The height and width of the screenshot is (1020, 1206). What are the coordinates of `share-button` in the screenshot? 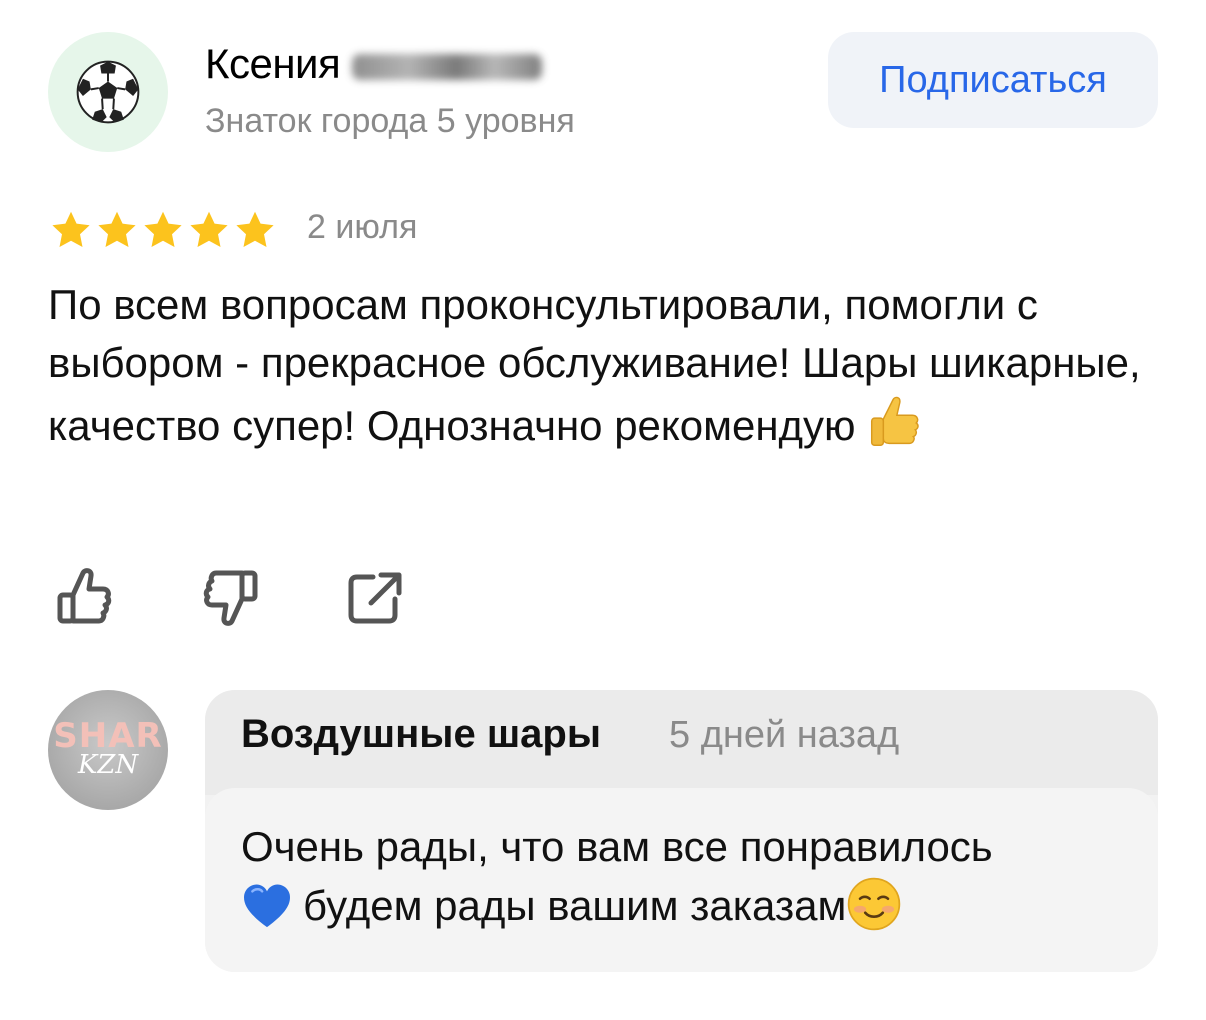 It's located at (375, 597).